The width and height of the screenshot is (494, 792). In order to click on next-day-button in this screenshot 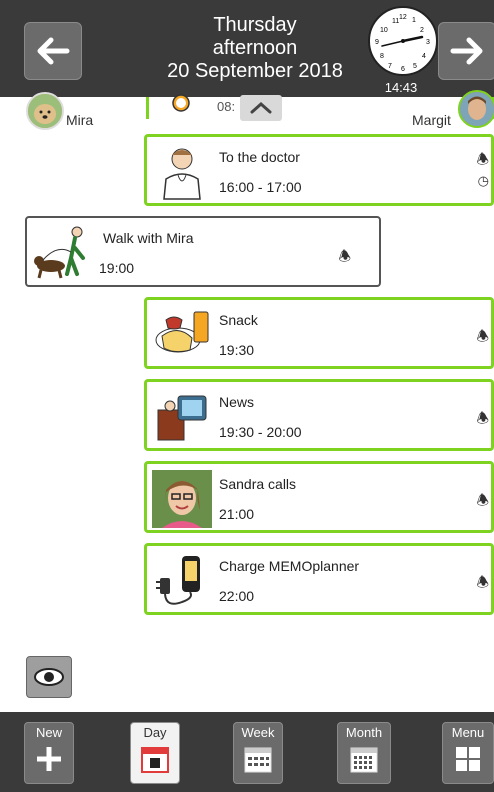, I will do `click(466, 51)`.